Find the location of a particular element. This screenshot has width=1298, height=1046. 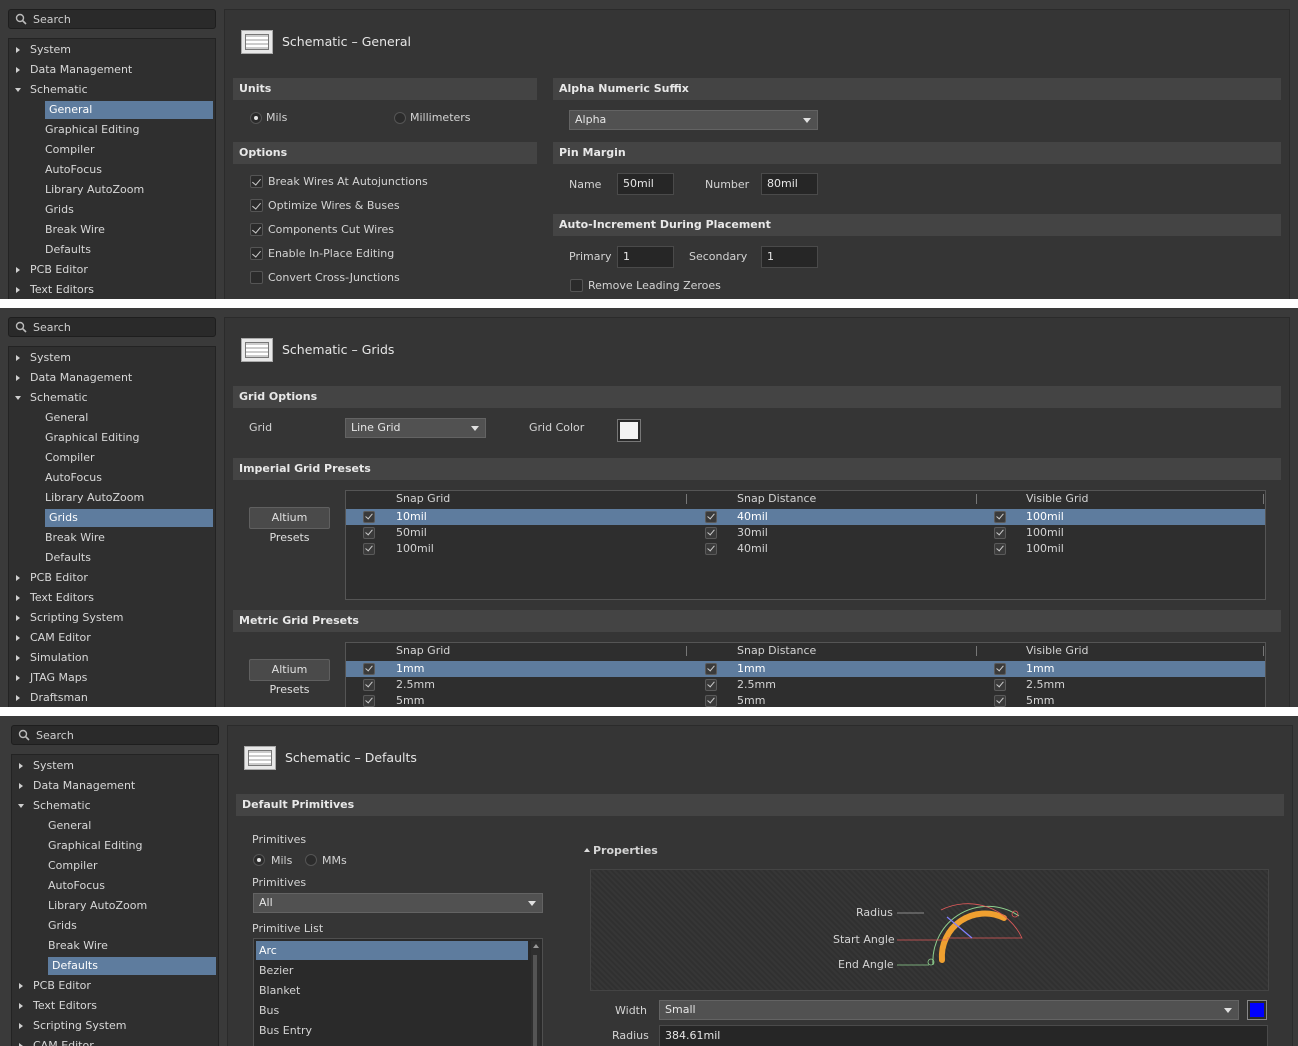

list-item: Bus is located at coordinates (392, 1010).